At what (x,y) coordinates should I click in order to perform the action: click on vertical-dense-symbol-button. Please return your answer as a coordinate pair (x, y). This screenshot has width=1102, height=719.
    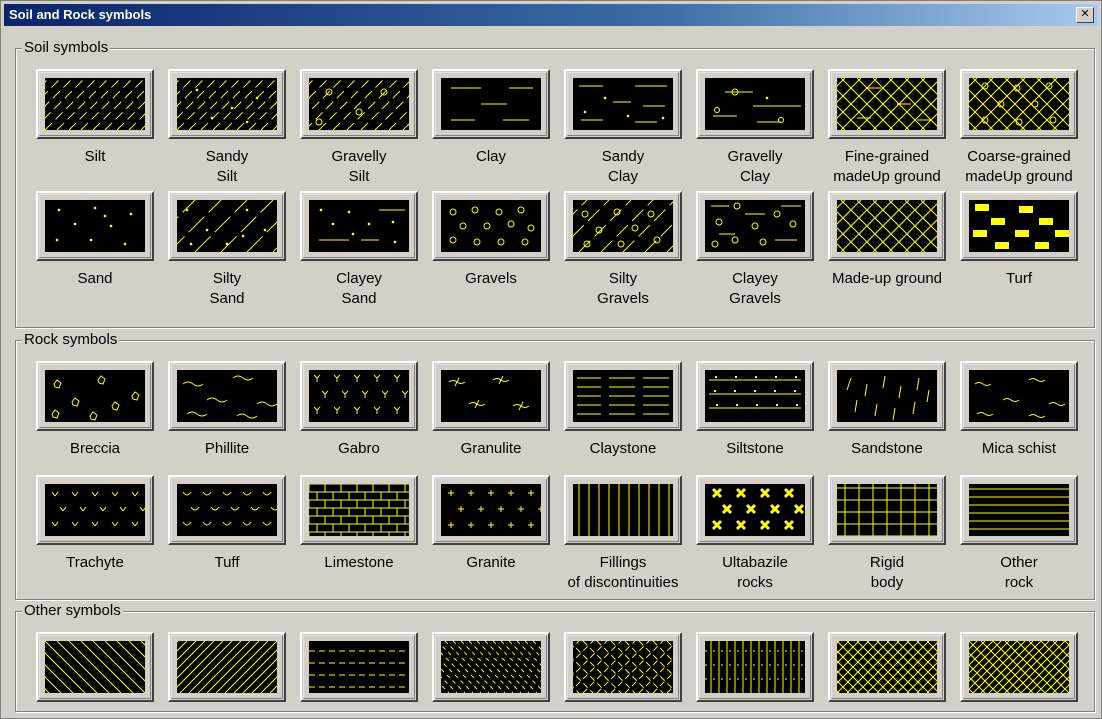
    Looking at the image, I should click on (755, 667).